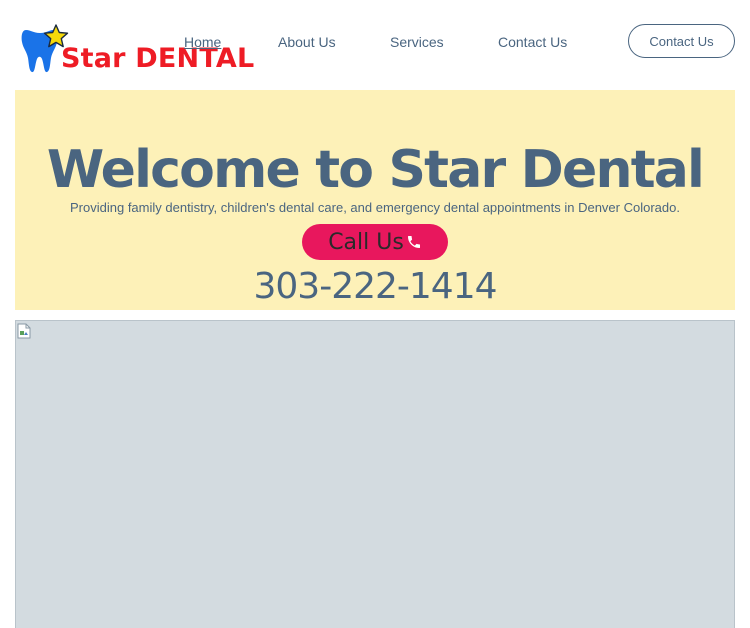 The width and height of the screenshot is (750, 628). What do you see at coordinates (417, 42) in the screenshot?
I see `nav-services: Services` at bounding box center [417, 42].